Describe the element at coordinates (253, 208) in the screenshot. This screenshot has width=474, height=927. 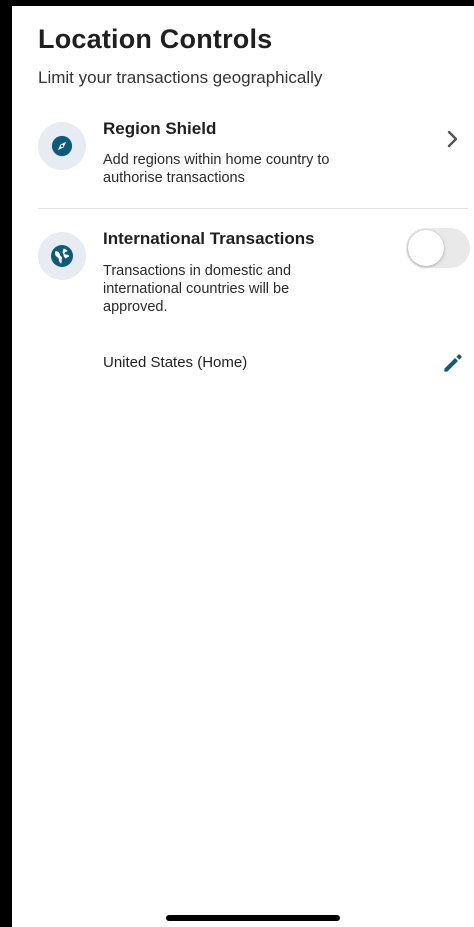
I see `section-divider` at that location.